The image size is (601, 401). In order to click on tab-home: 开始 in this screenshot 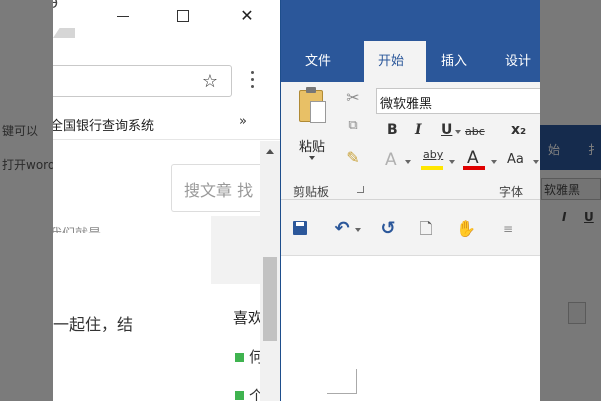, I will do `click(395, 61)`.